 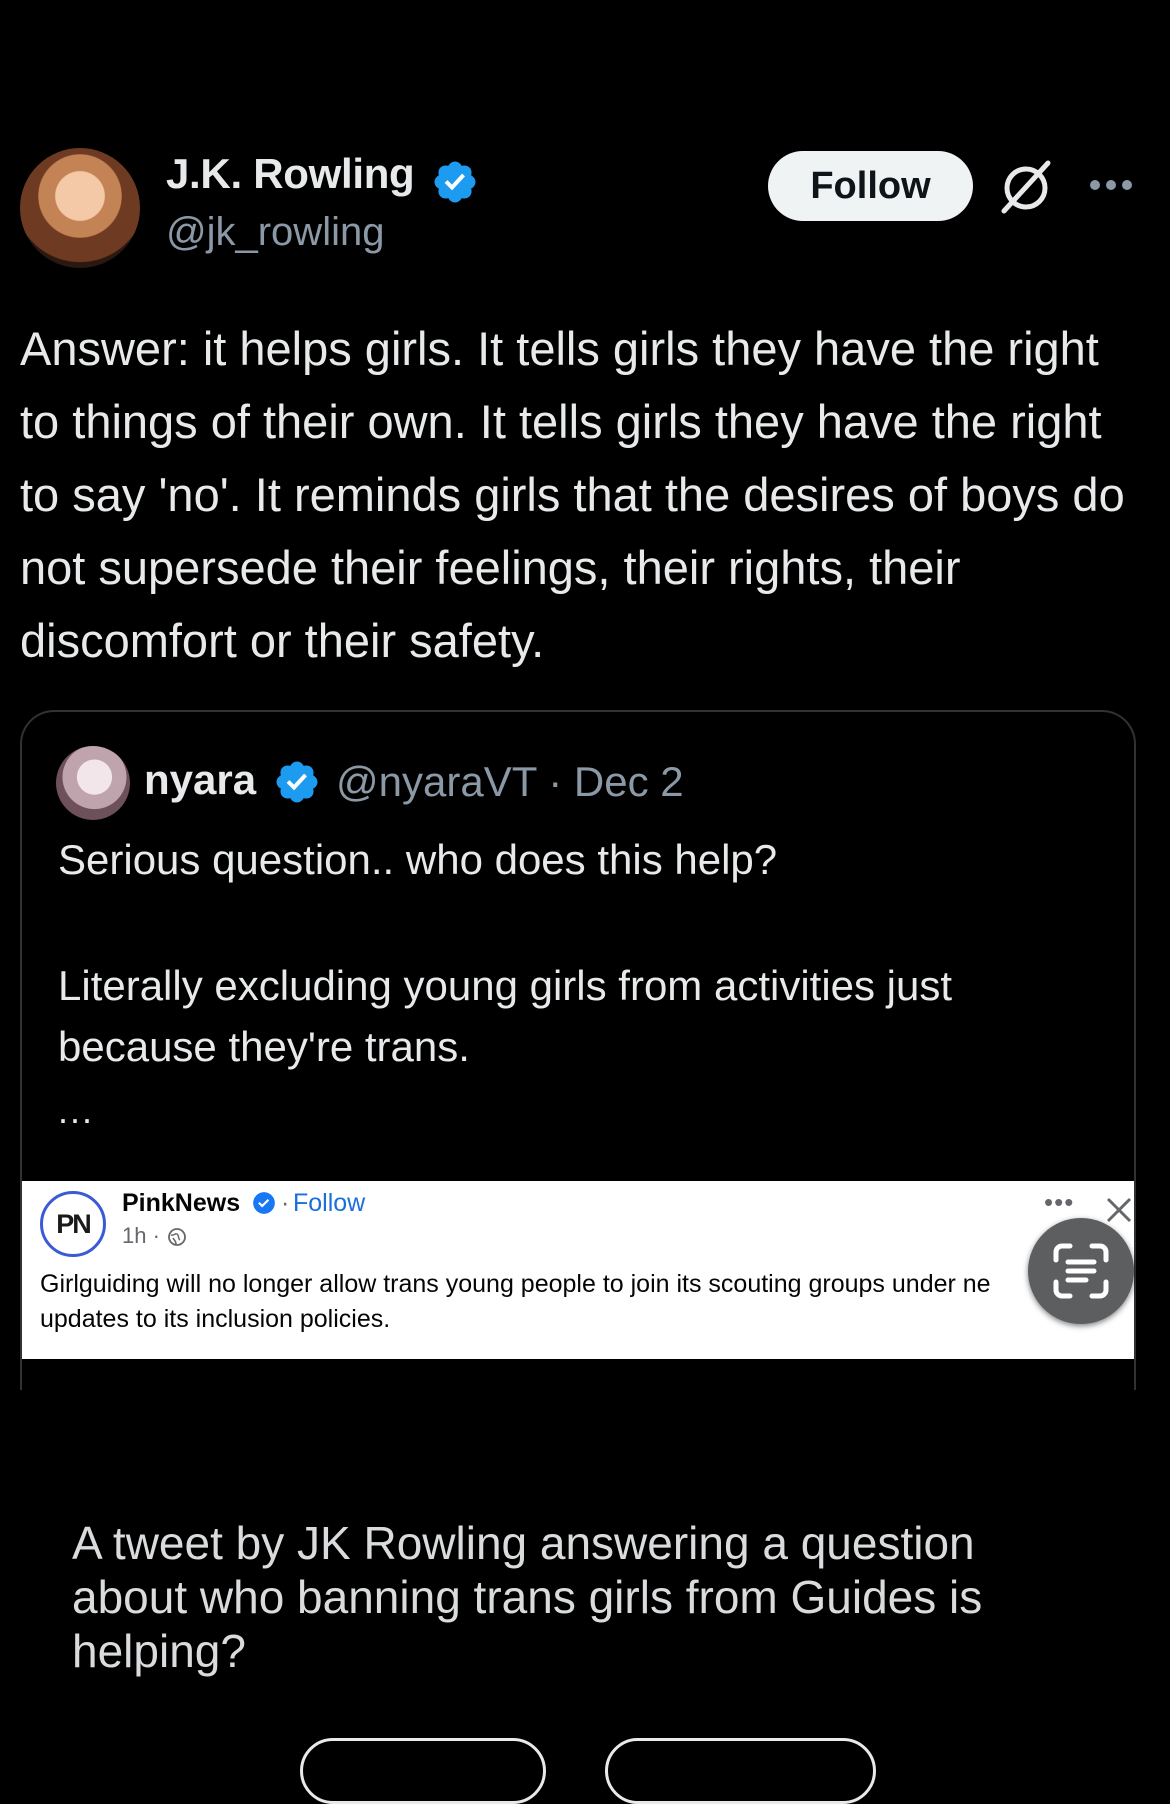 What do you see at coordinates (80, 208) in the screenshot?
I see `author-avatar` at bounding box center [80, 208].